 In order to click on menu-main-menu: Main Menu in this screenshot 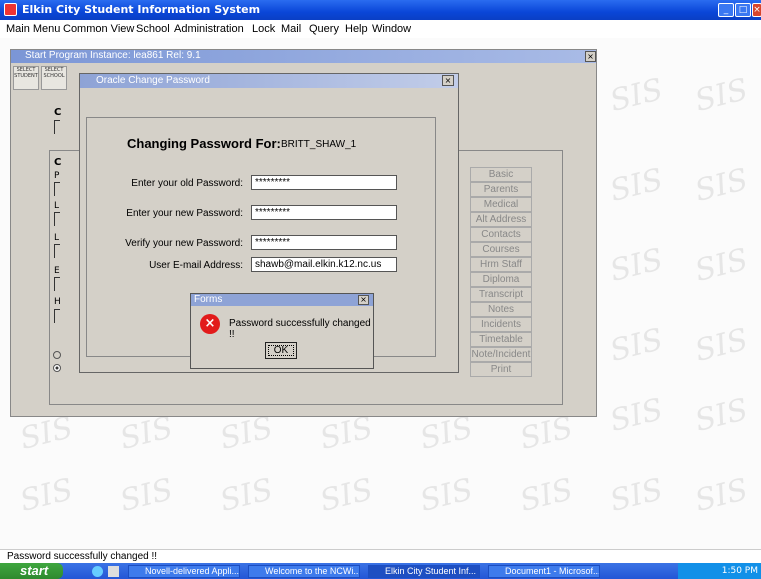, I will do `click(33, 29)`.